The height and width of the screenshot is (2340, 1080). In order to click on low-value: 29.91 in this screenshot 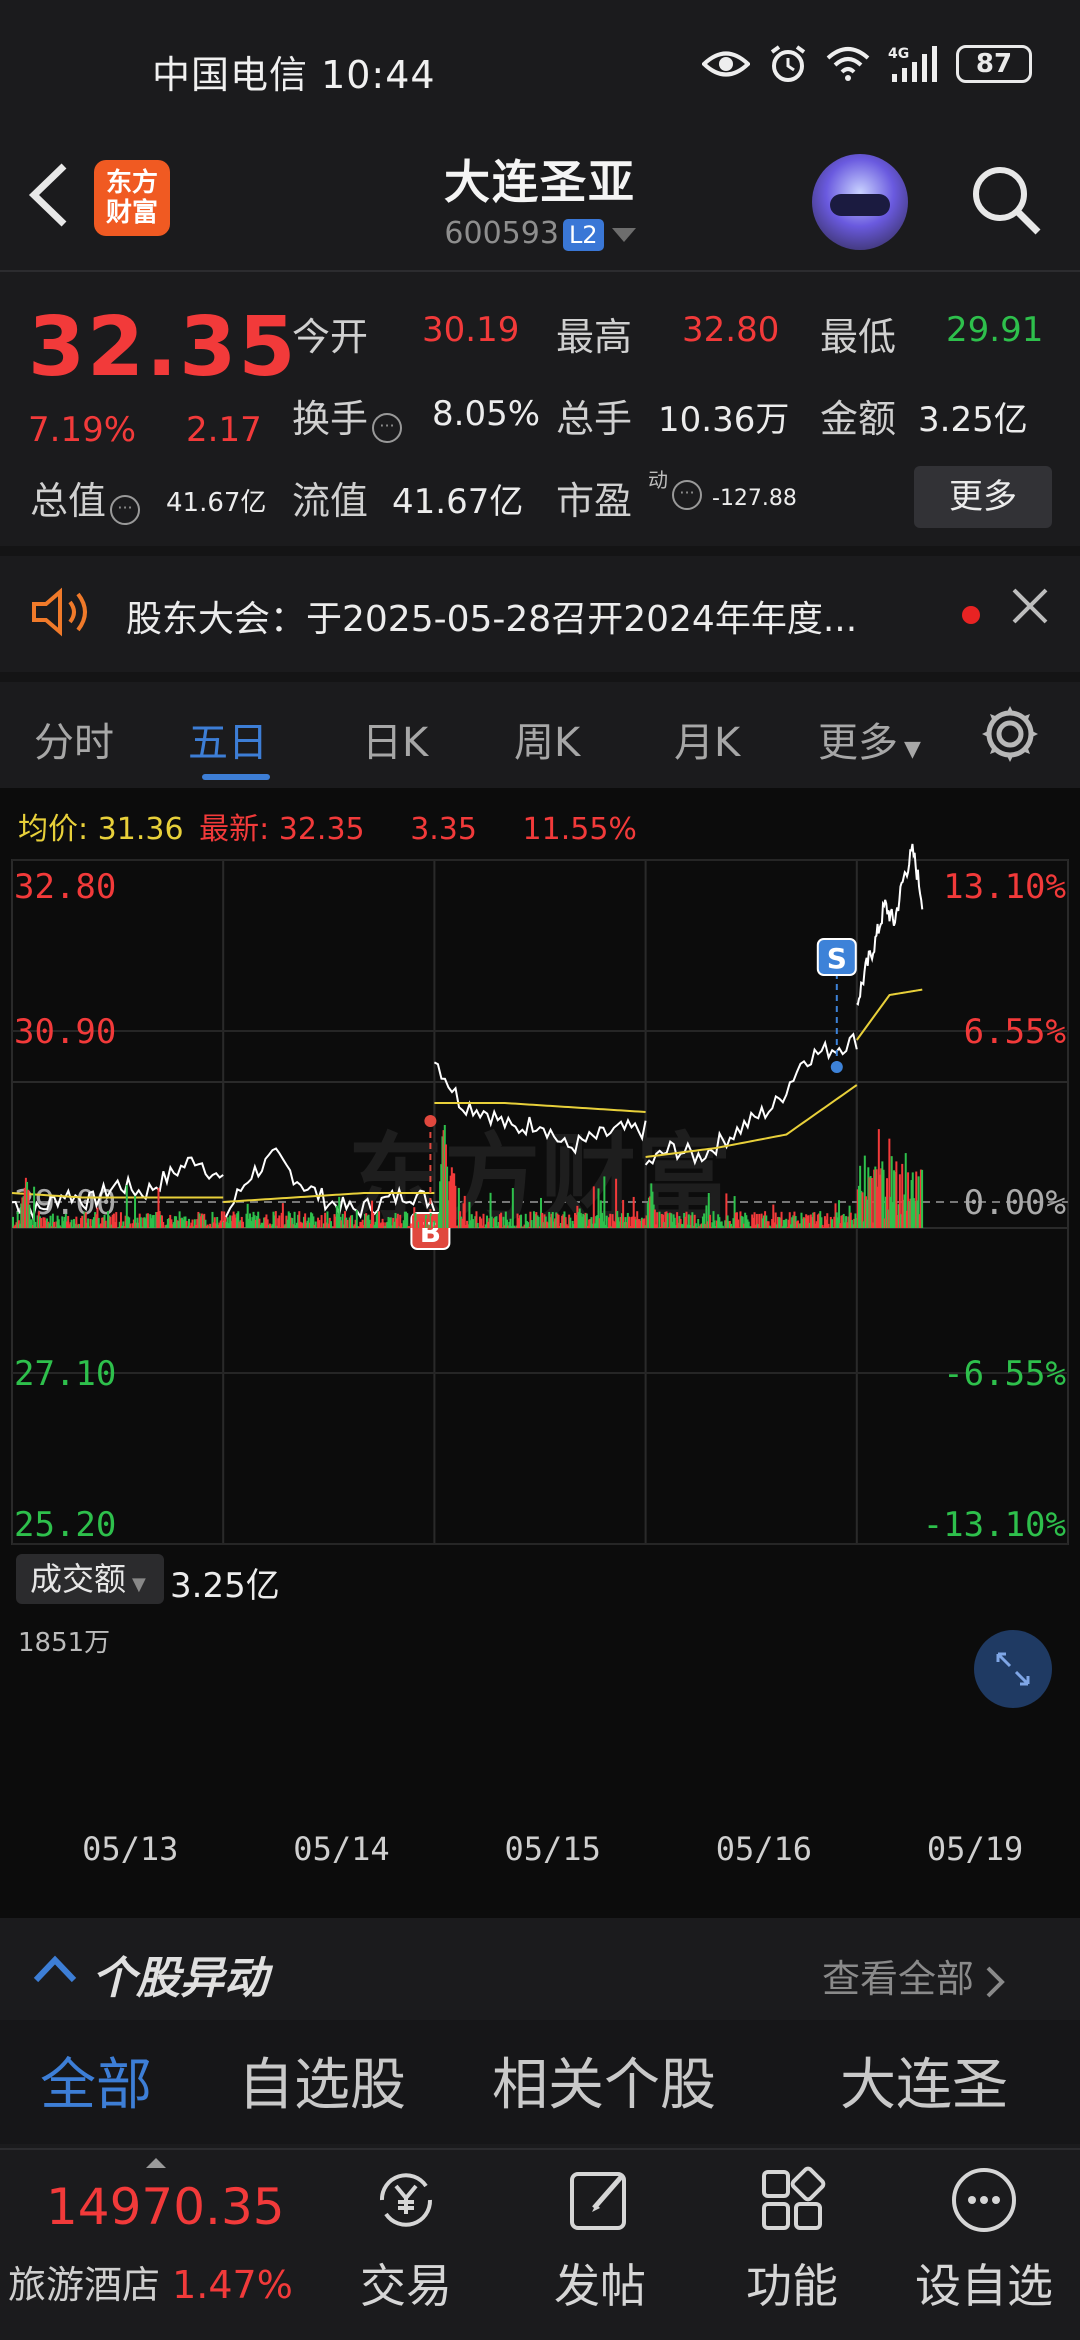, I will do `click(995, 330)`.